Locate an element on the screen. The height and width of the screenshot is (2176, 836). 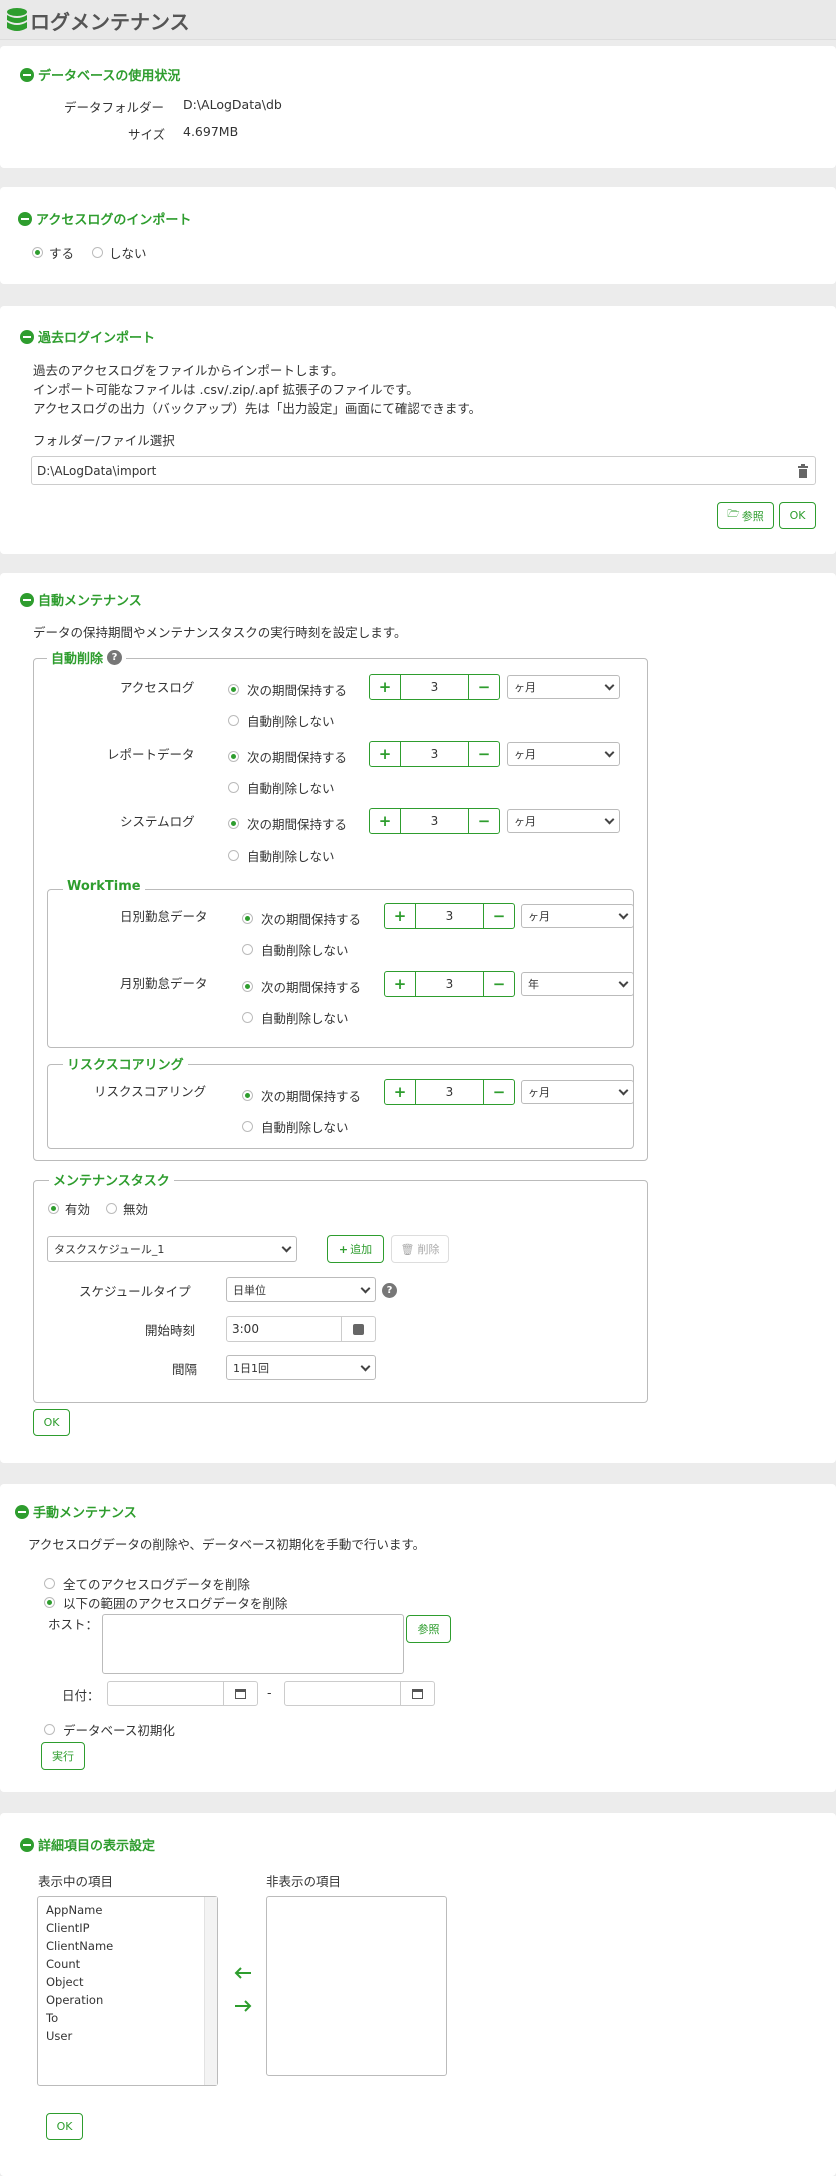
date-to-input is located at coordinates (359, 1693).